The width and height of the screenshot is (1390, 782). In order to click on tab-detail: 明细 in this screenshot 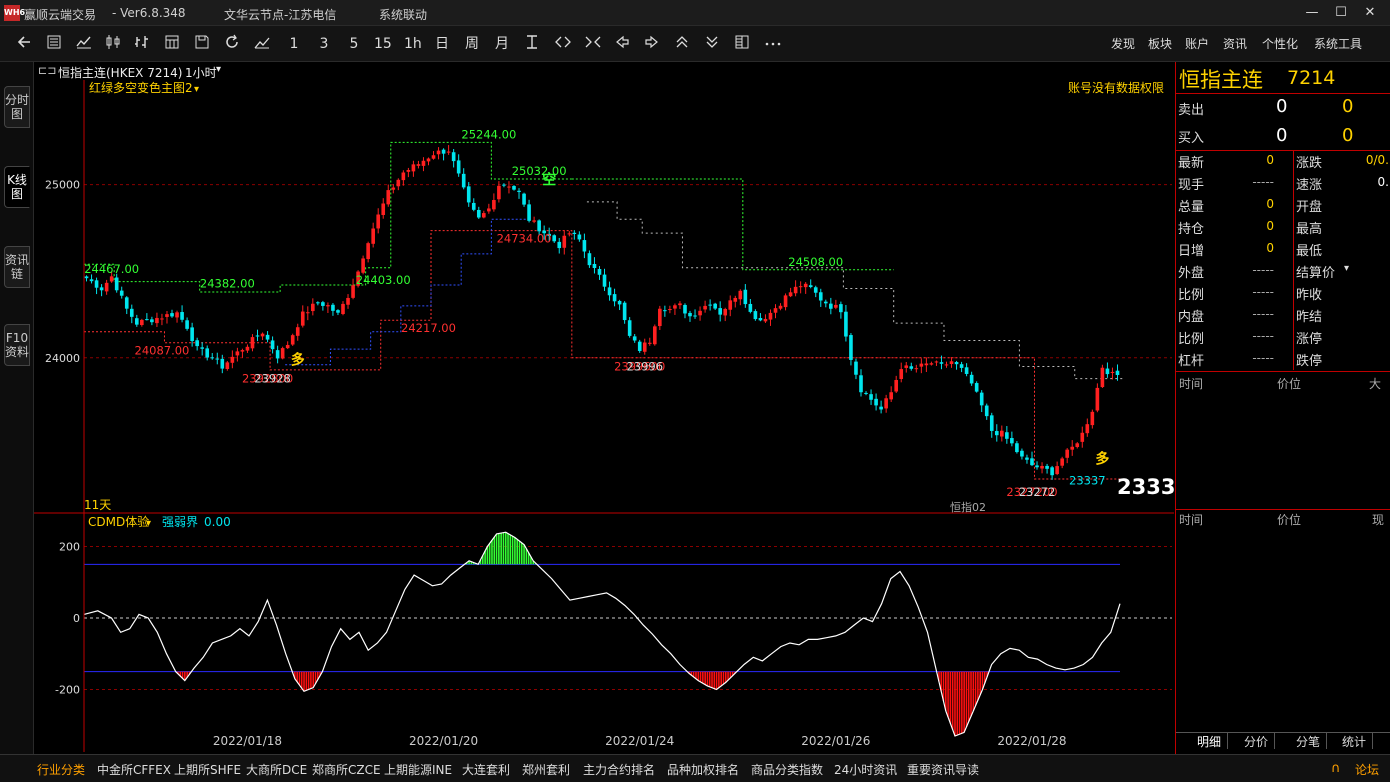, I will do `click(1210, 741)`.